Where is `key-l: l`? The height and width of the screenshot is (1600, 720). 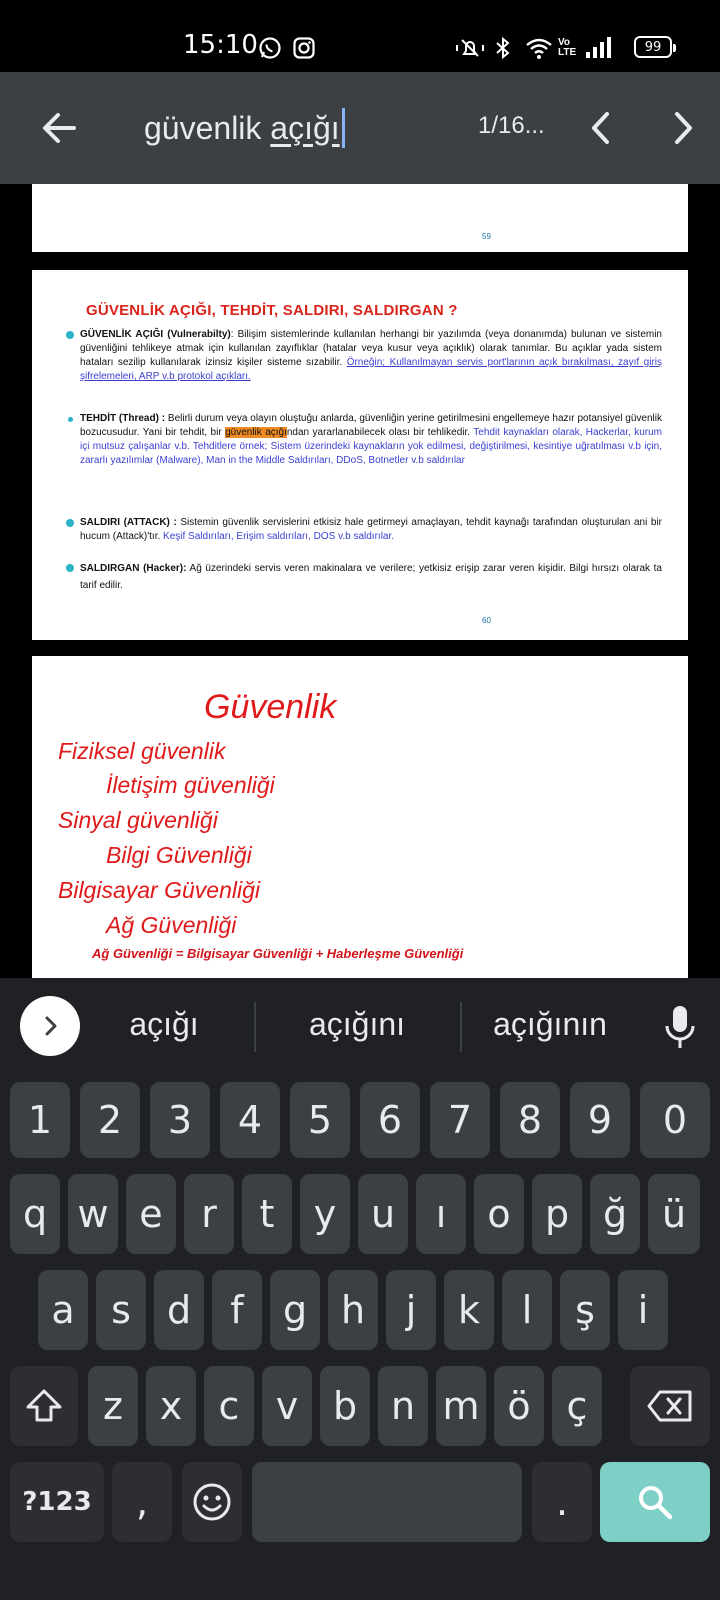
key-l: l is located at coordinates (527, 1310).